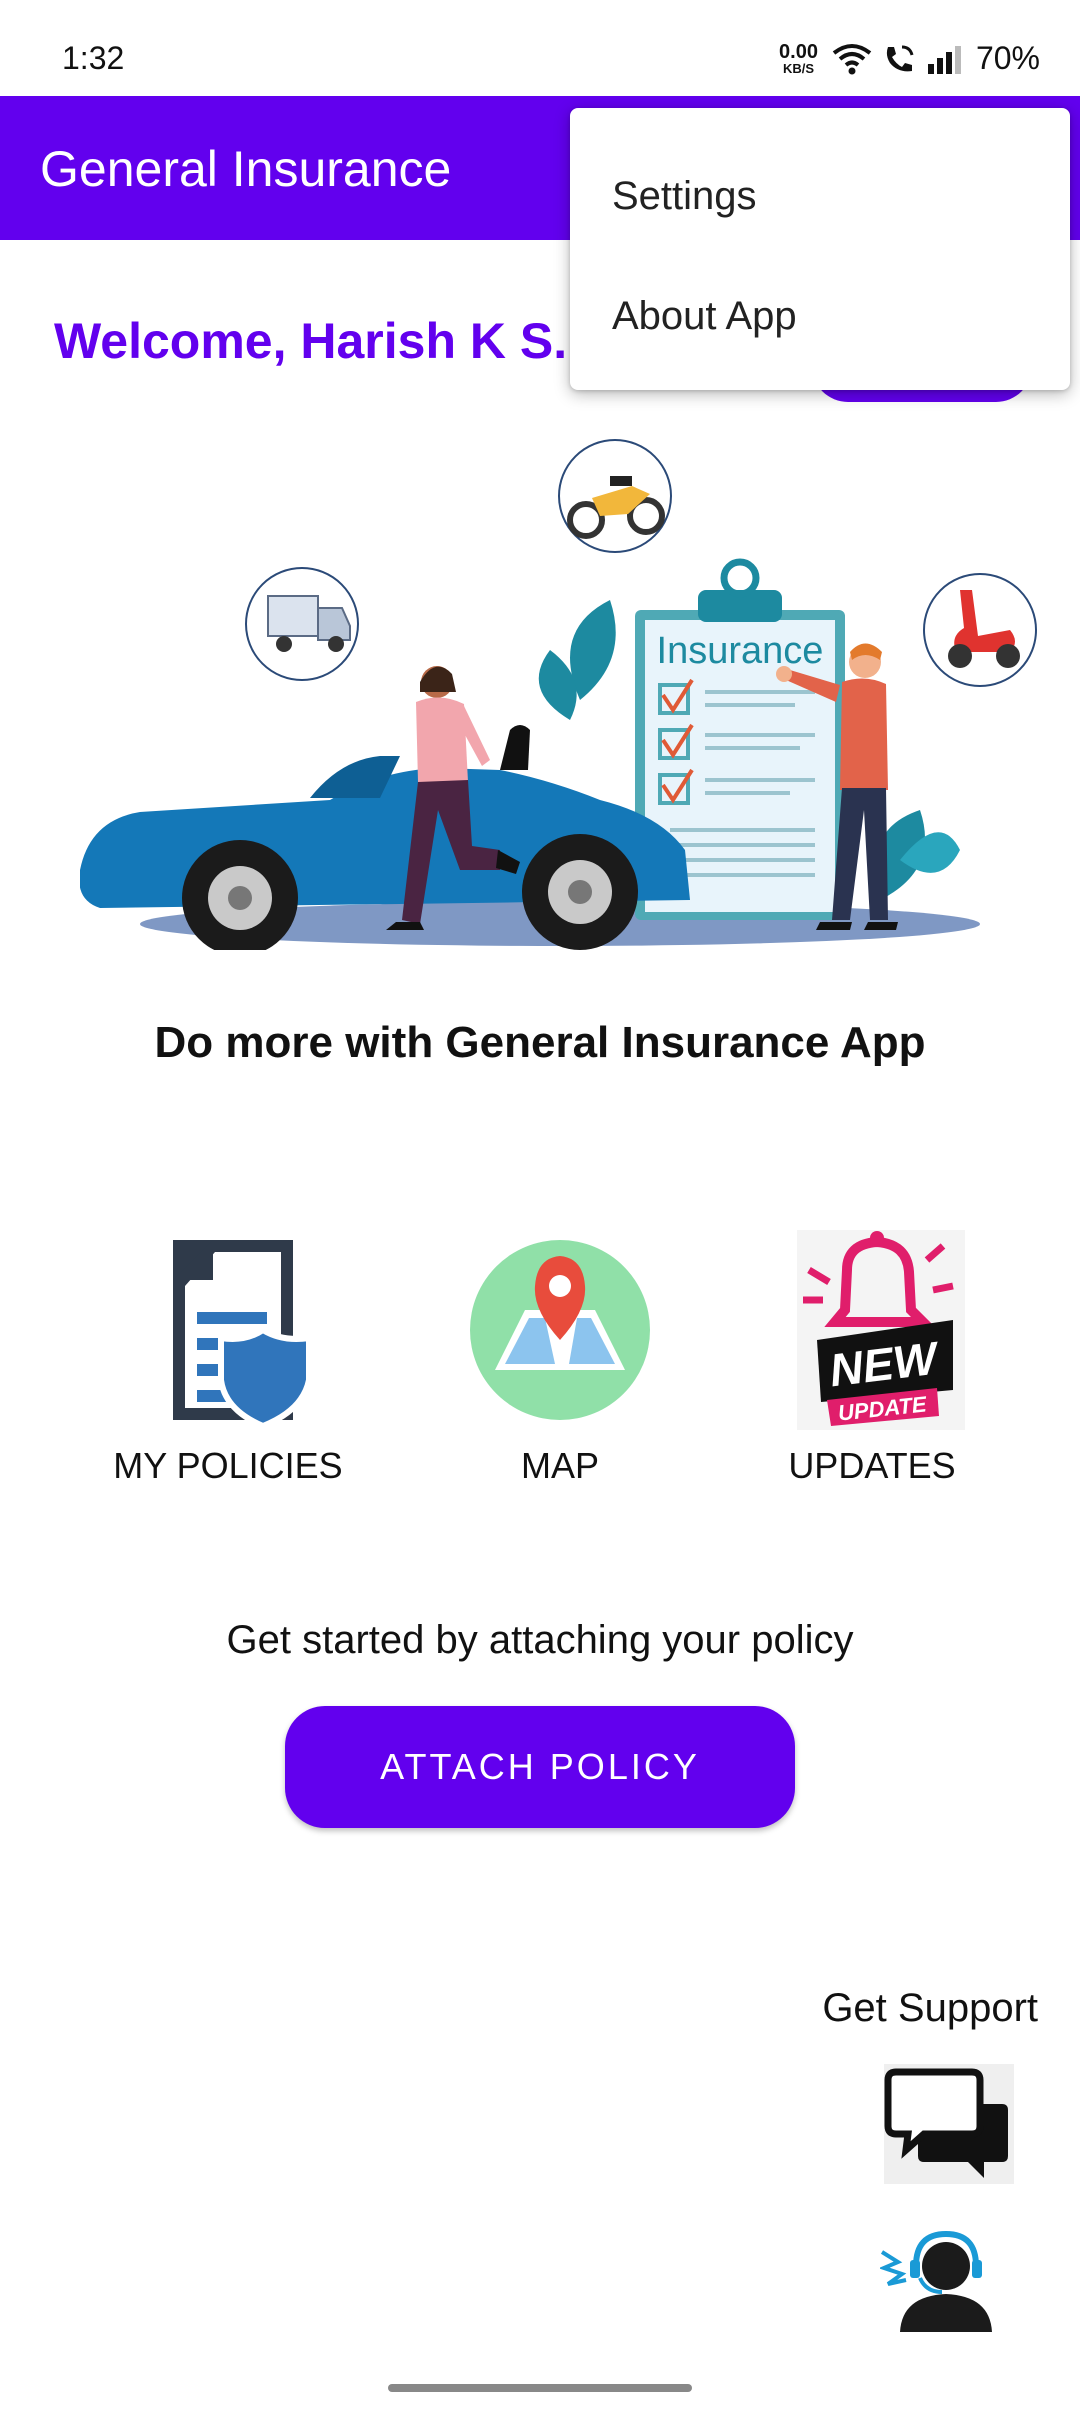 Image resolution: width=1080 pixels, height=2412 pixels. I want to click on policy-document-icon, so click(242, 1335).